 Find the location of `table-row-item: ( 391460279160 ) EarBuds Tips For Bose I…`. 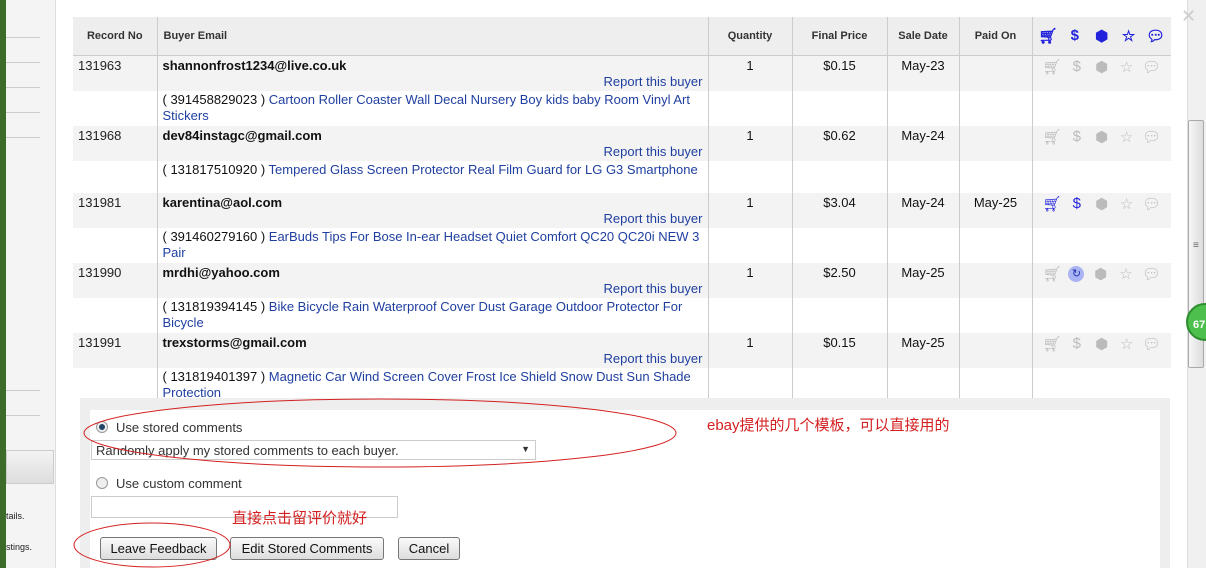

table-row-item: ( 391460279160 ) EarBuds Tips For Bose I… is located at coordinates (622, 245).